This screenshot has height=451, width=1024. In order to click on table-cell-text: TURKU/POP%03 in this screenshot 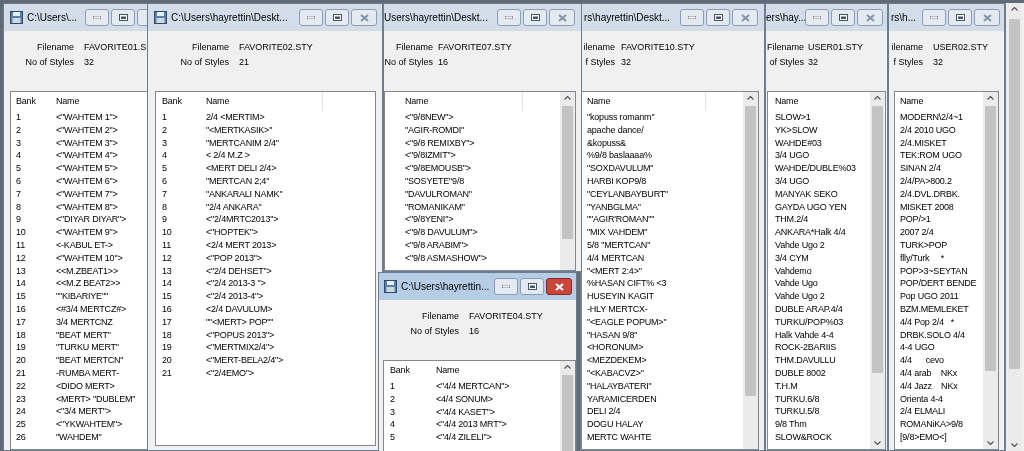, I will do `click(810, 322)`.